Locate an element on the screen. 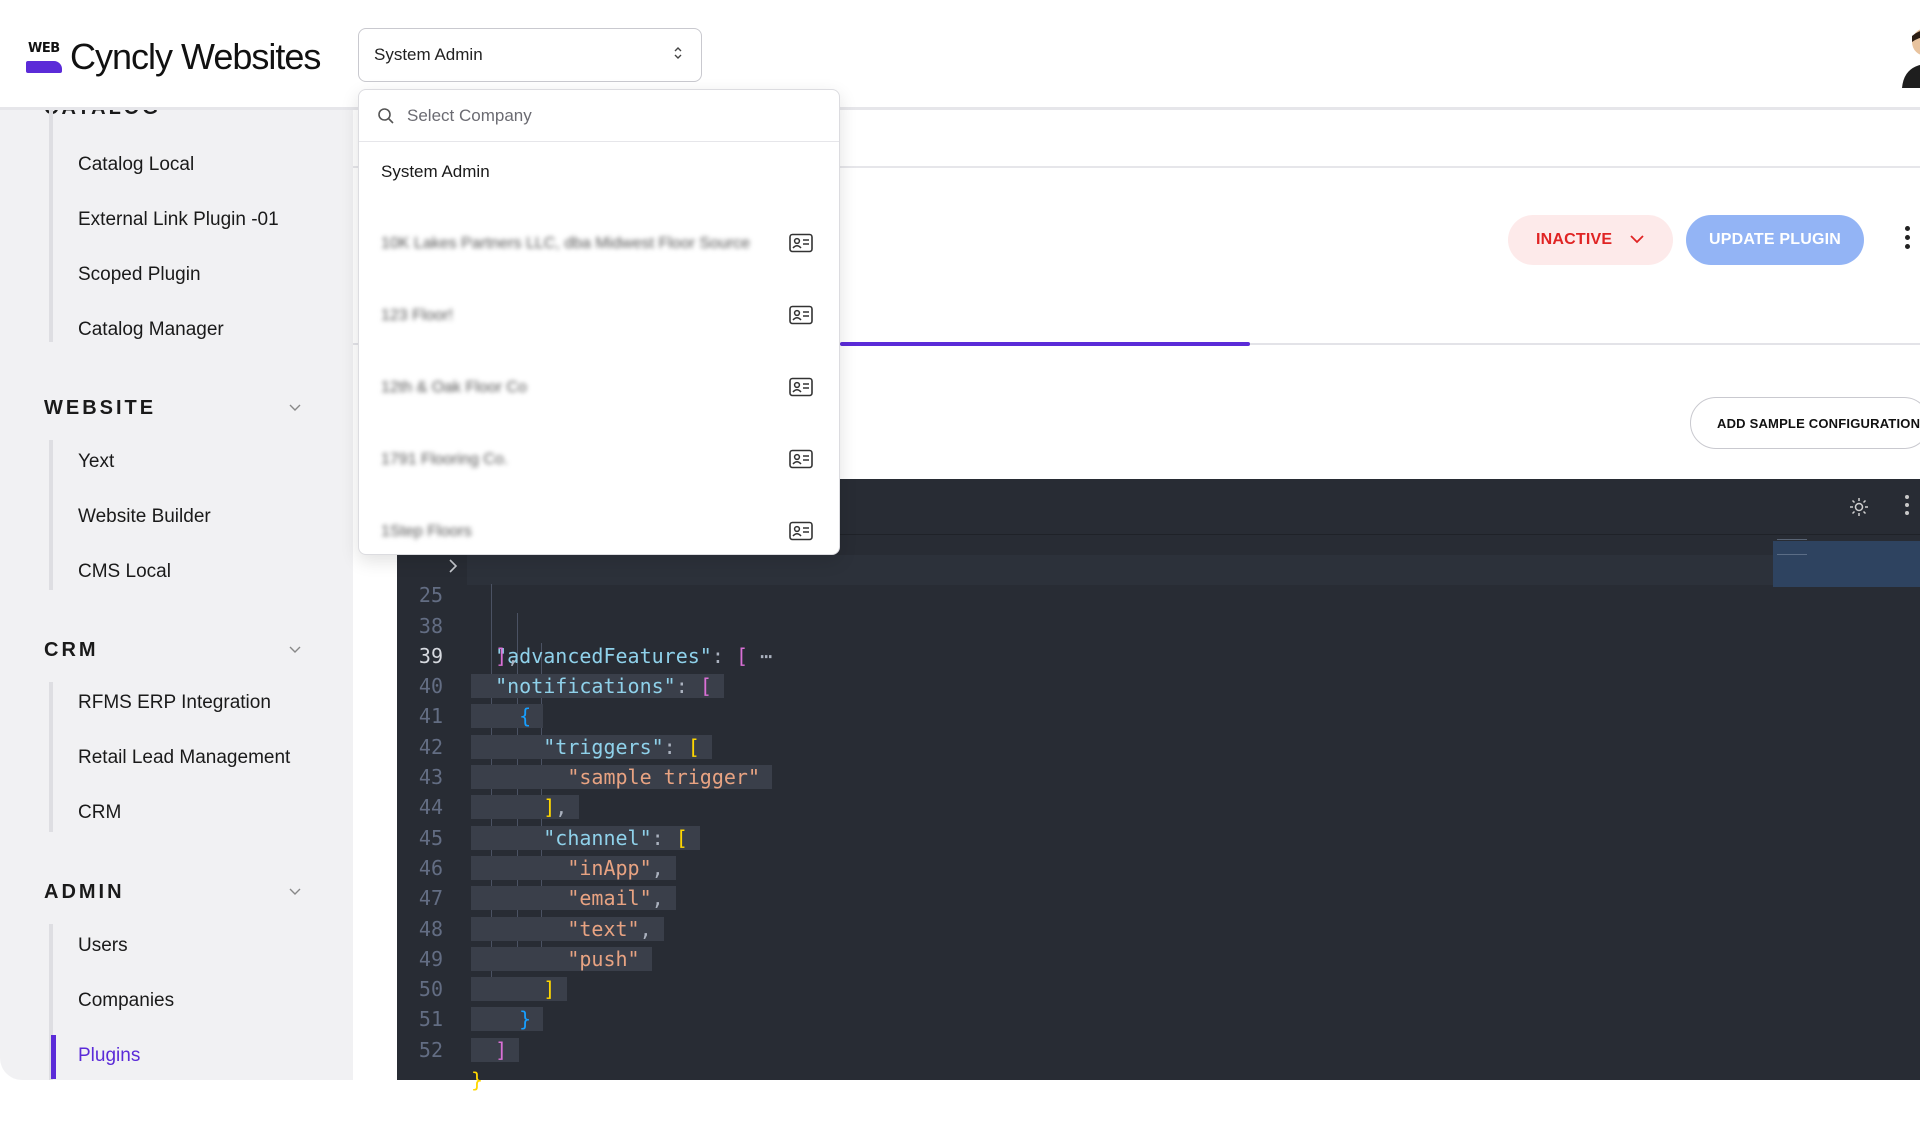  search-icon is located at coordinates (386, 116).